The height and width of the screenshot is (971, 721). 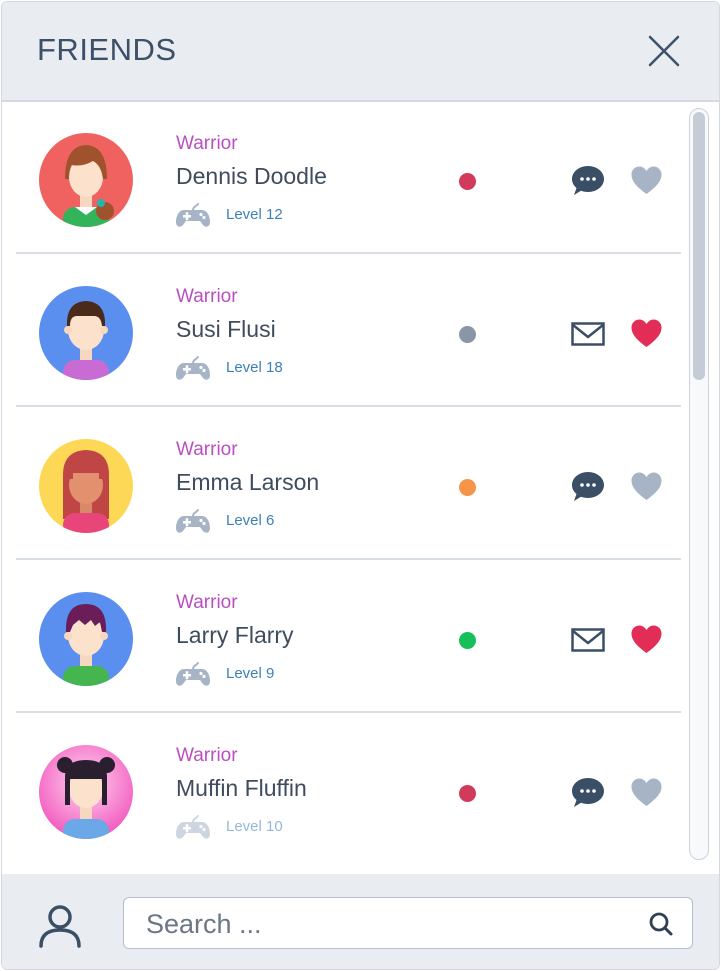 What do you see at coordinates (348, 331) in the screenshot?
I see `friend-row: Warrior Susi Flusi Level 18` at bounding box center [348, 331].